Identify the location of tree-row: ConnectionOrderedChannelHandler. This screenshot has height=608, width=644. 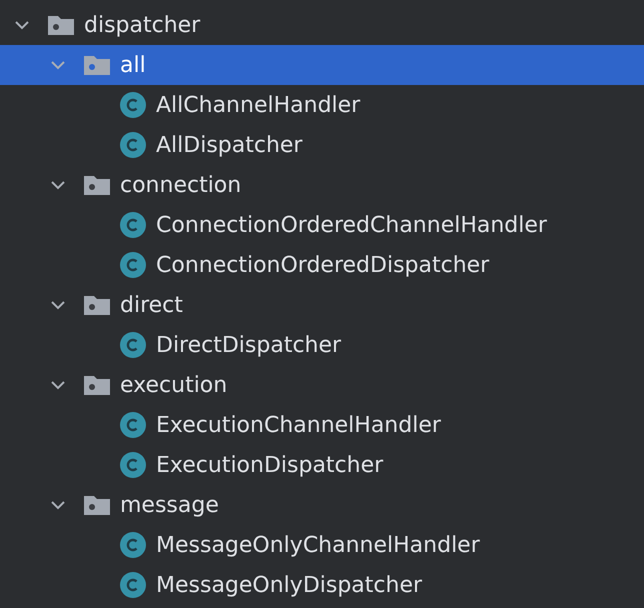
(322, 225).